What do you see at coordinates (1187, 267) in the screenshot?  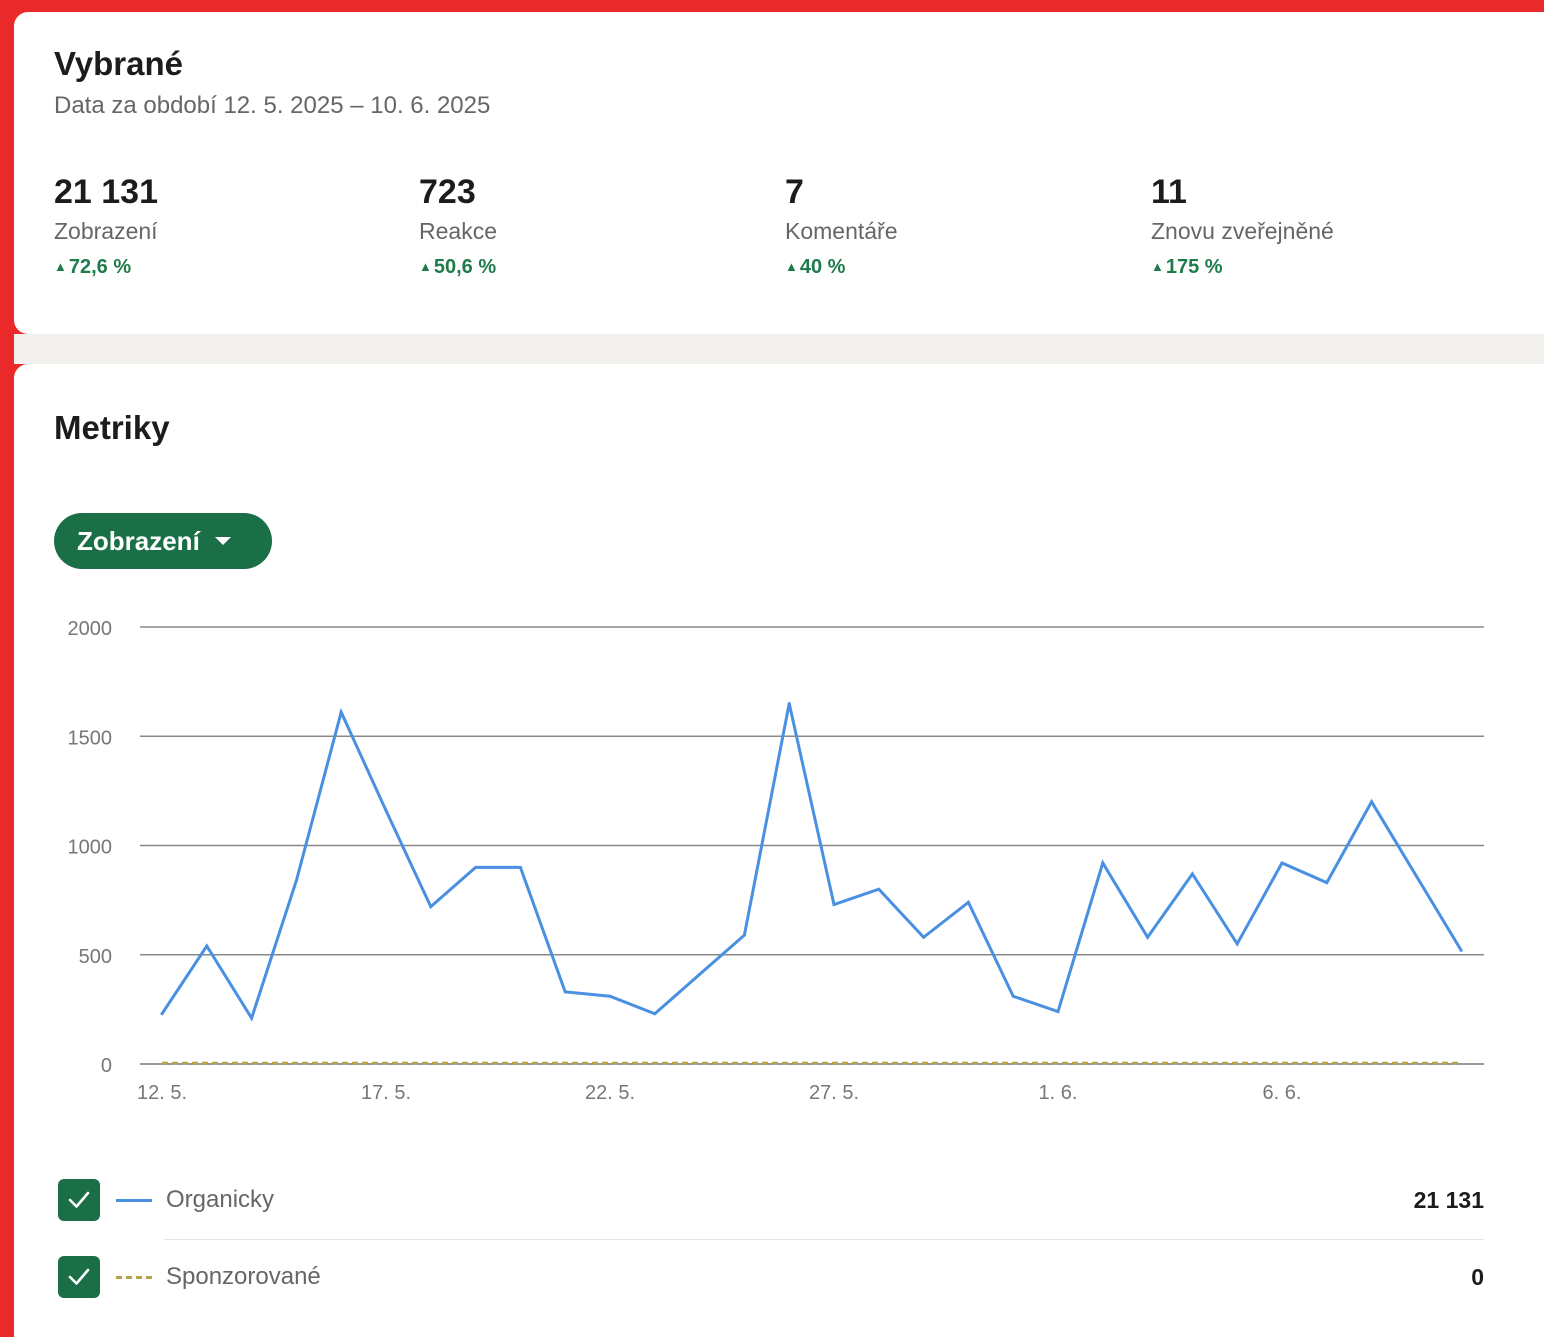 I see `stat-change: ▲ 175 %` at bounding box center [1187, 267].